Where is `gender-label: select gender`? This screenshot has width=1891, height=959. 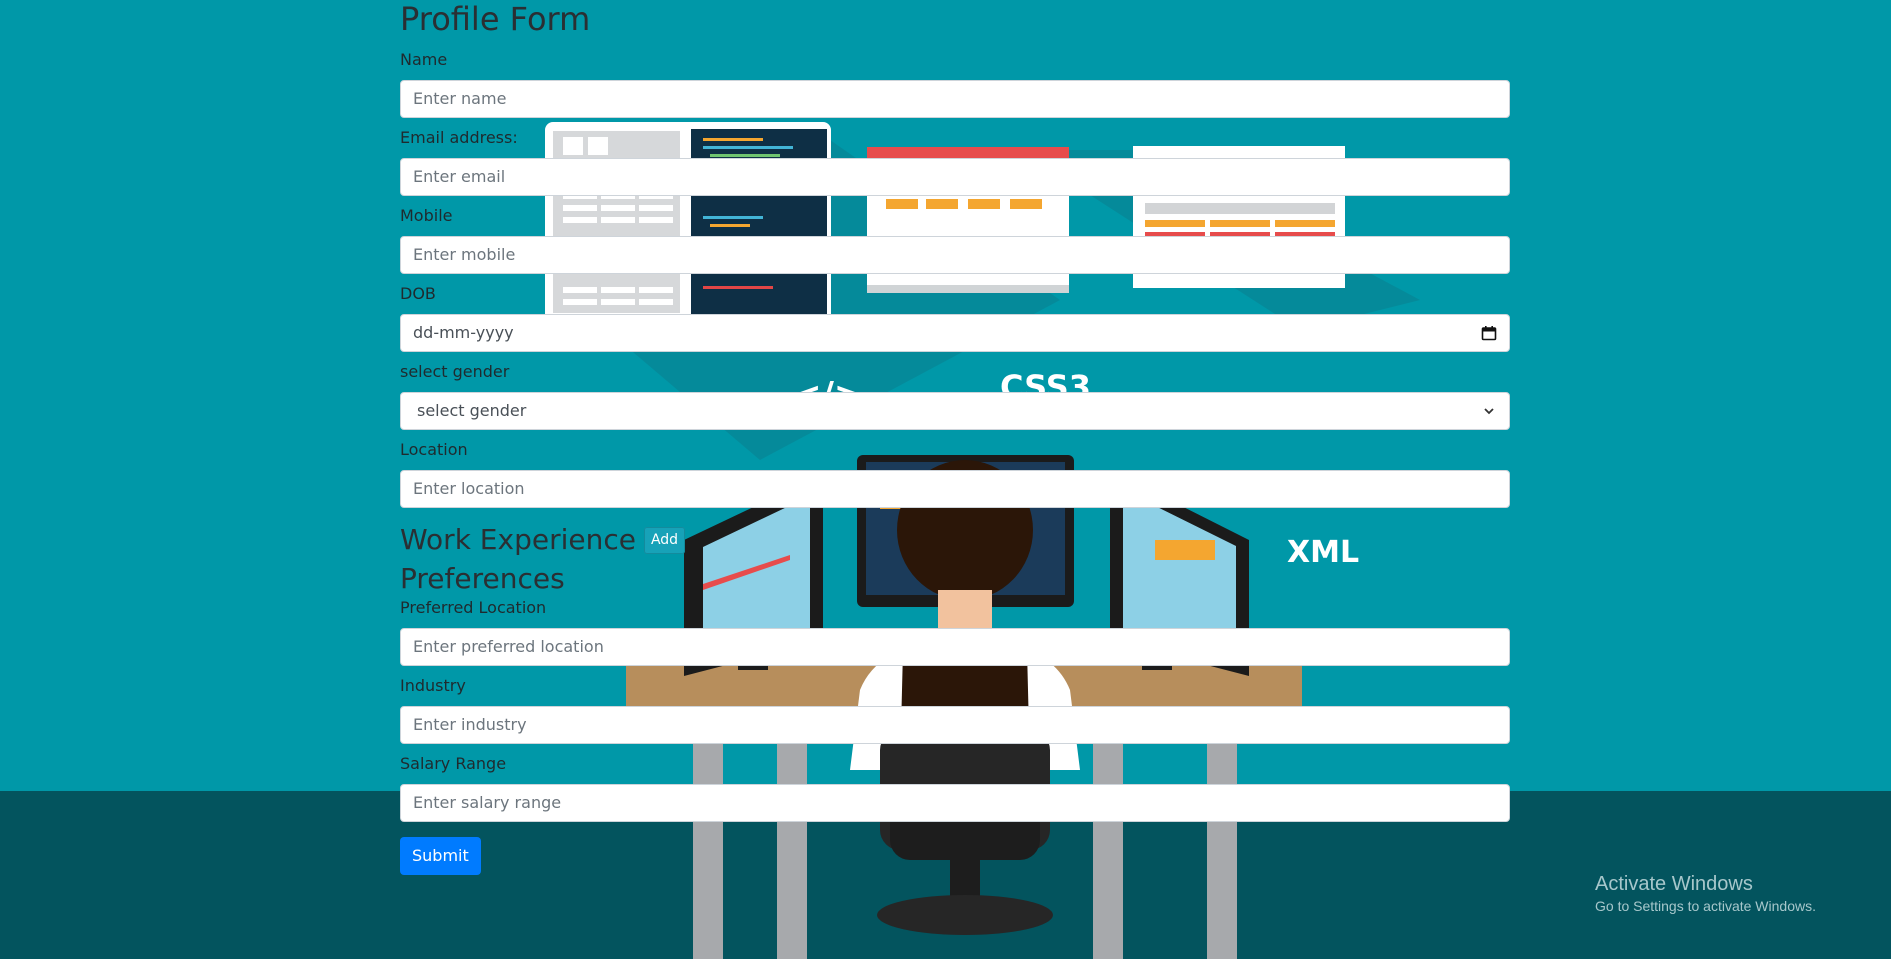
gender-label: select gender is located at coordinates (455, 371).